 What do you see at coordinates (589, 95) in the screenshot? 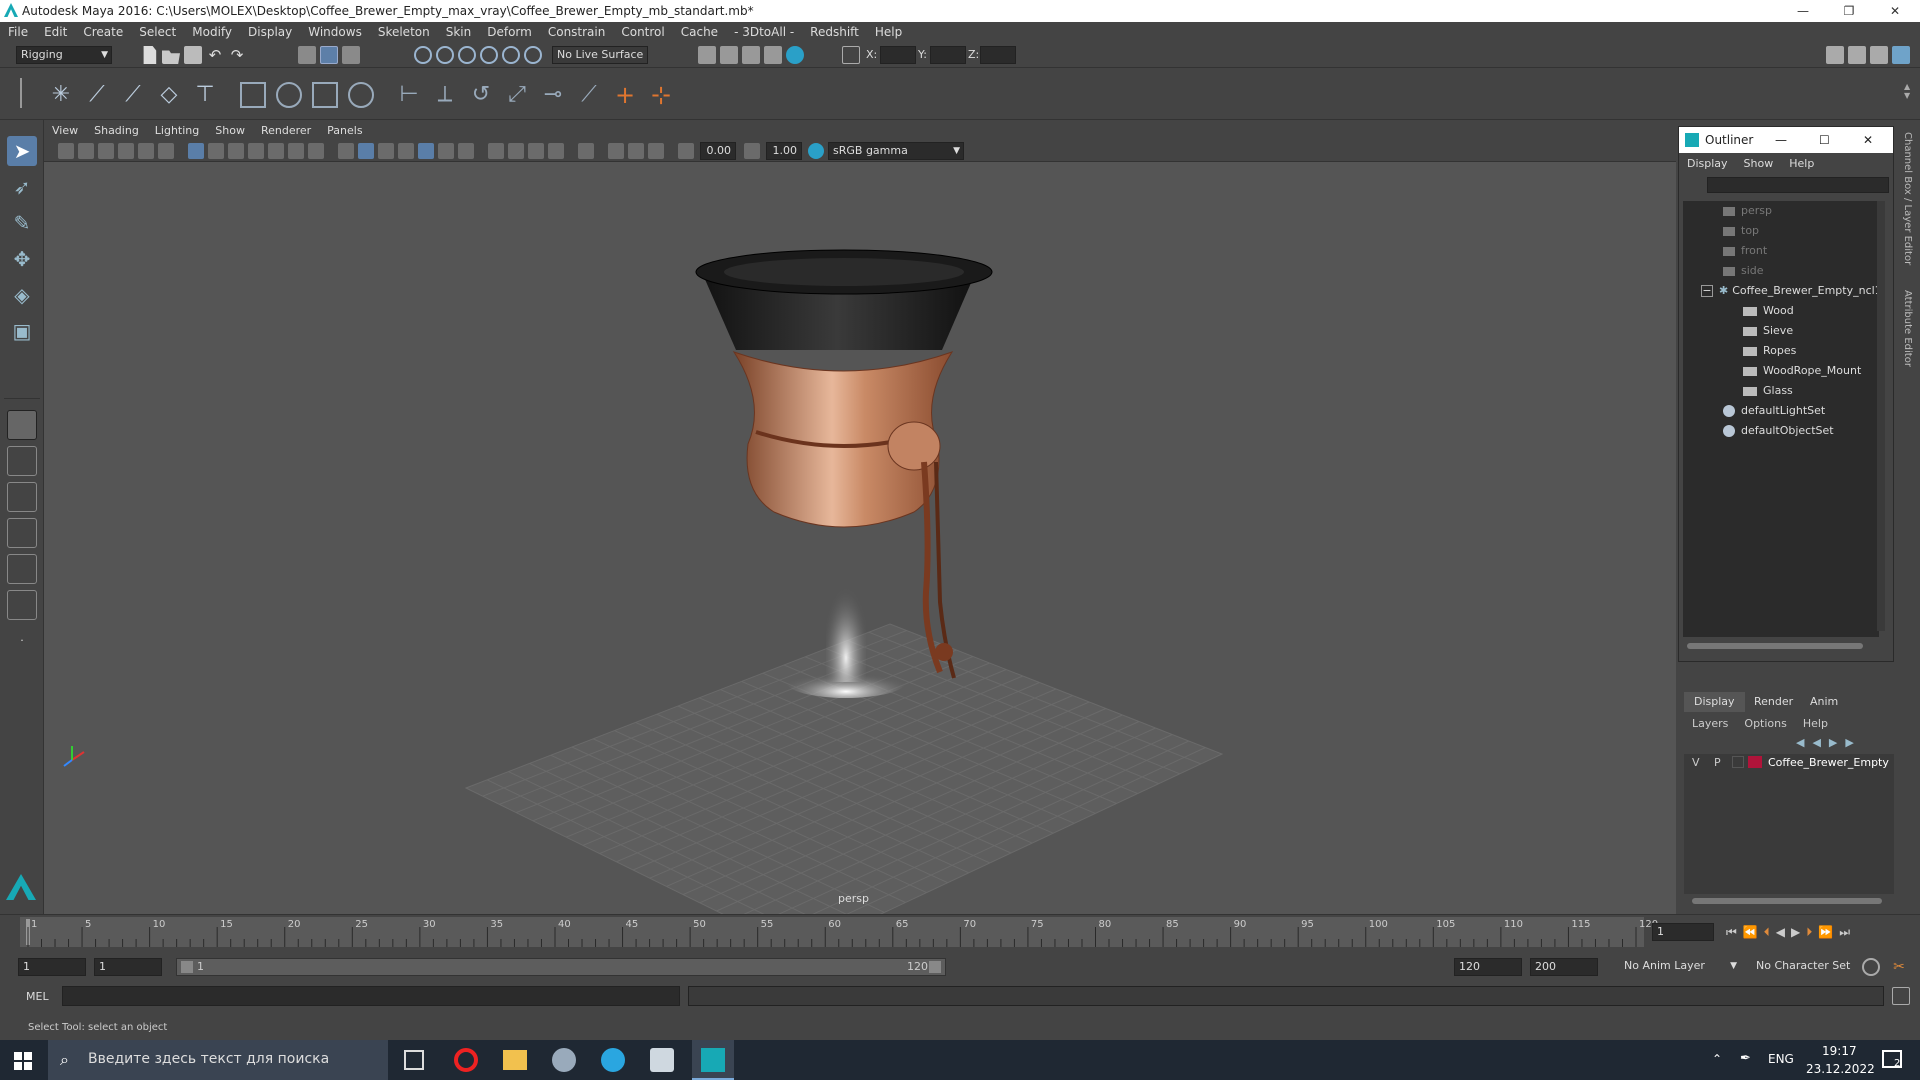
I see `pole-vector-icon: ⟋` at bounding box center [589, 95].